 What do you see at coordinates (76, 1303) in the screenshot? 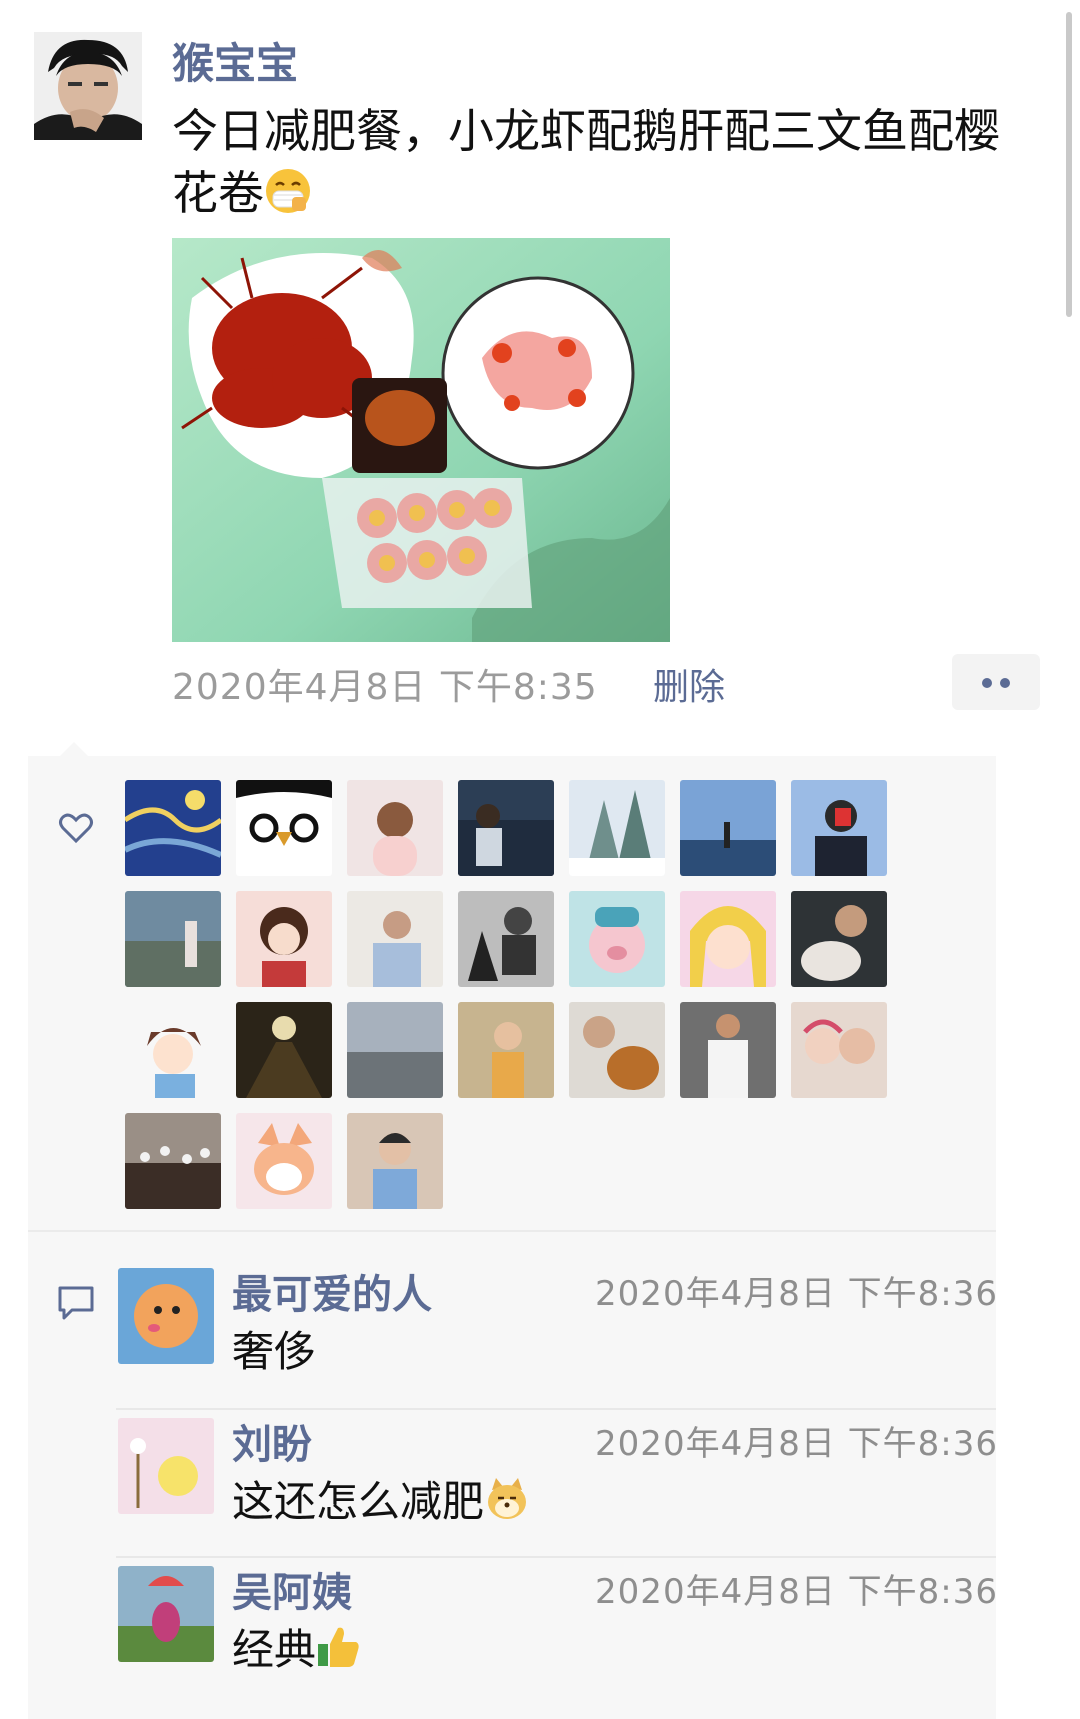
I see `comment-icon` at bounding box center [76, 1303].